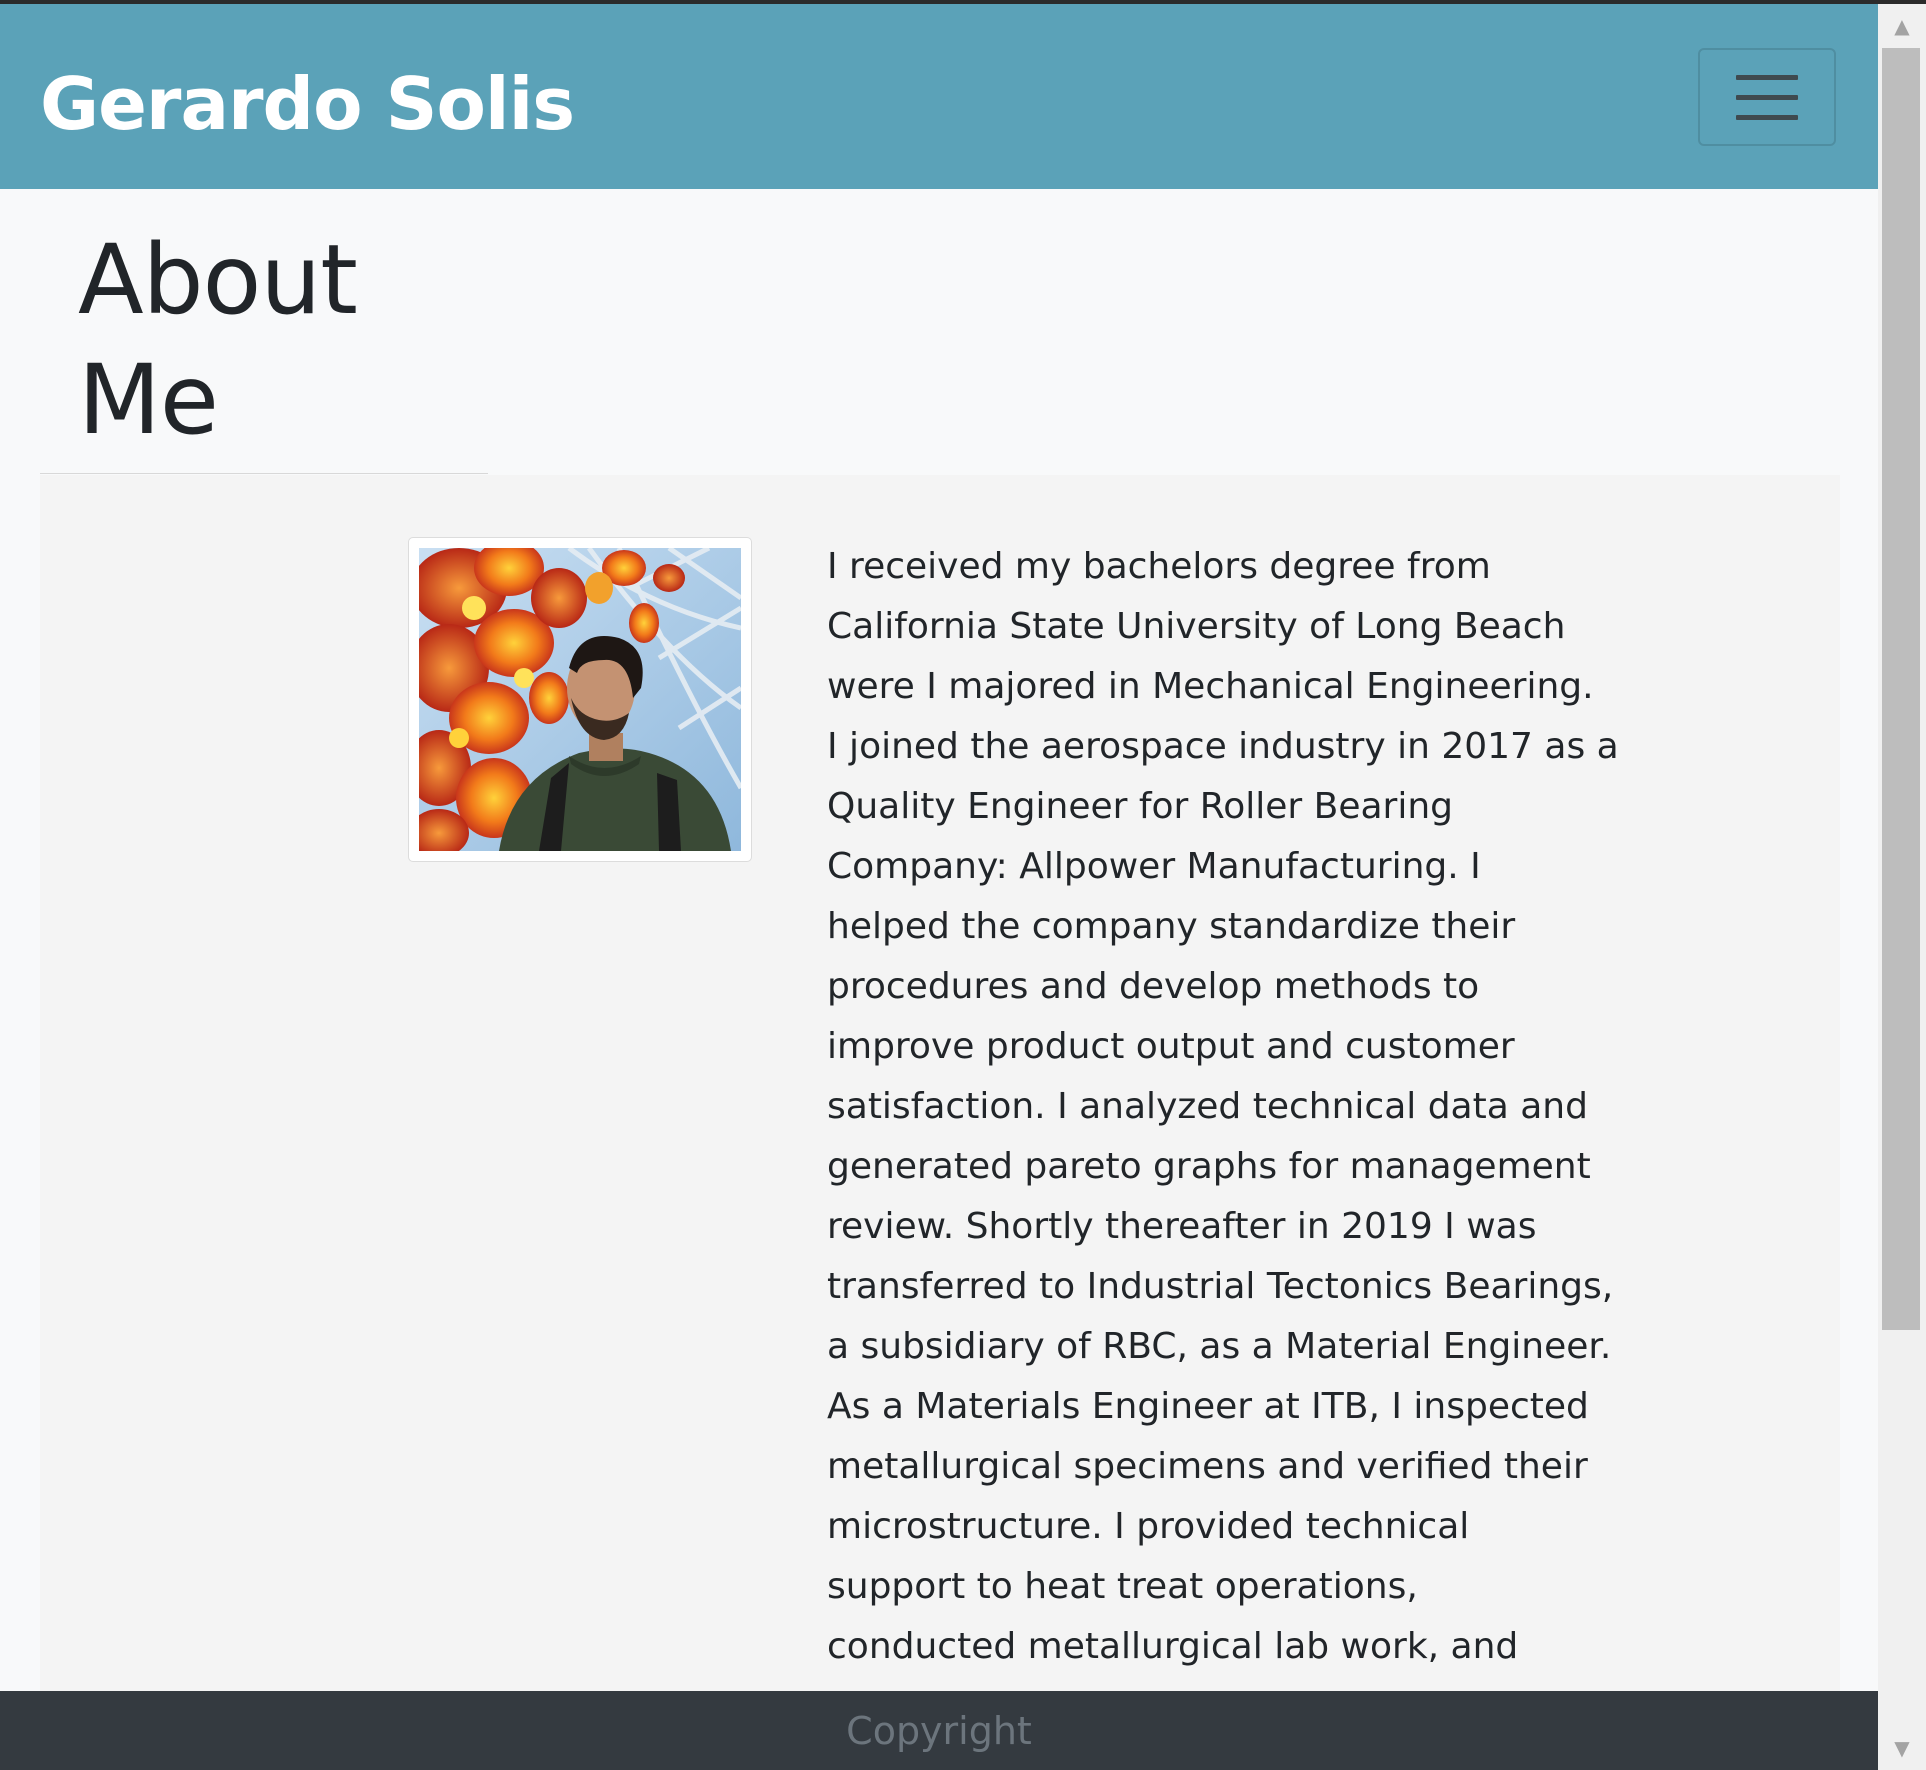  What do you see at coordinates (1901, 689) in the screenshot?
I see `scrollbar-thumb` at bounding box center [1901, 689].